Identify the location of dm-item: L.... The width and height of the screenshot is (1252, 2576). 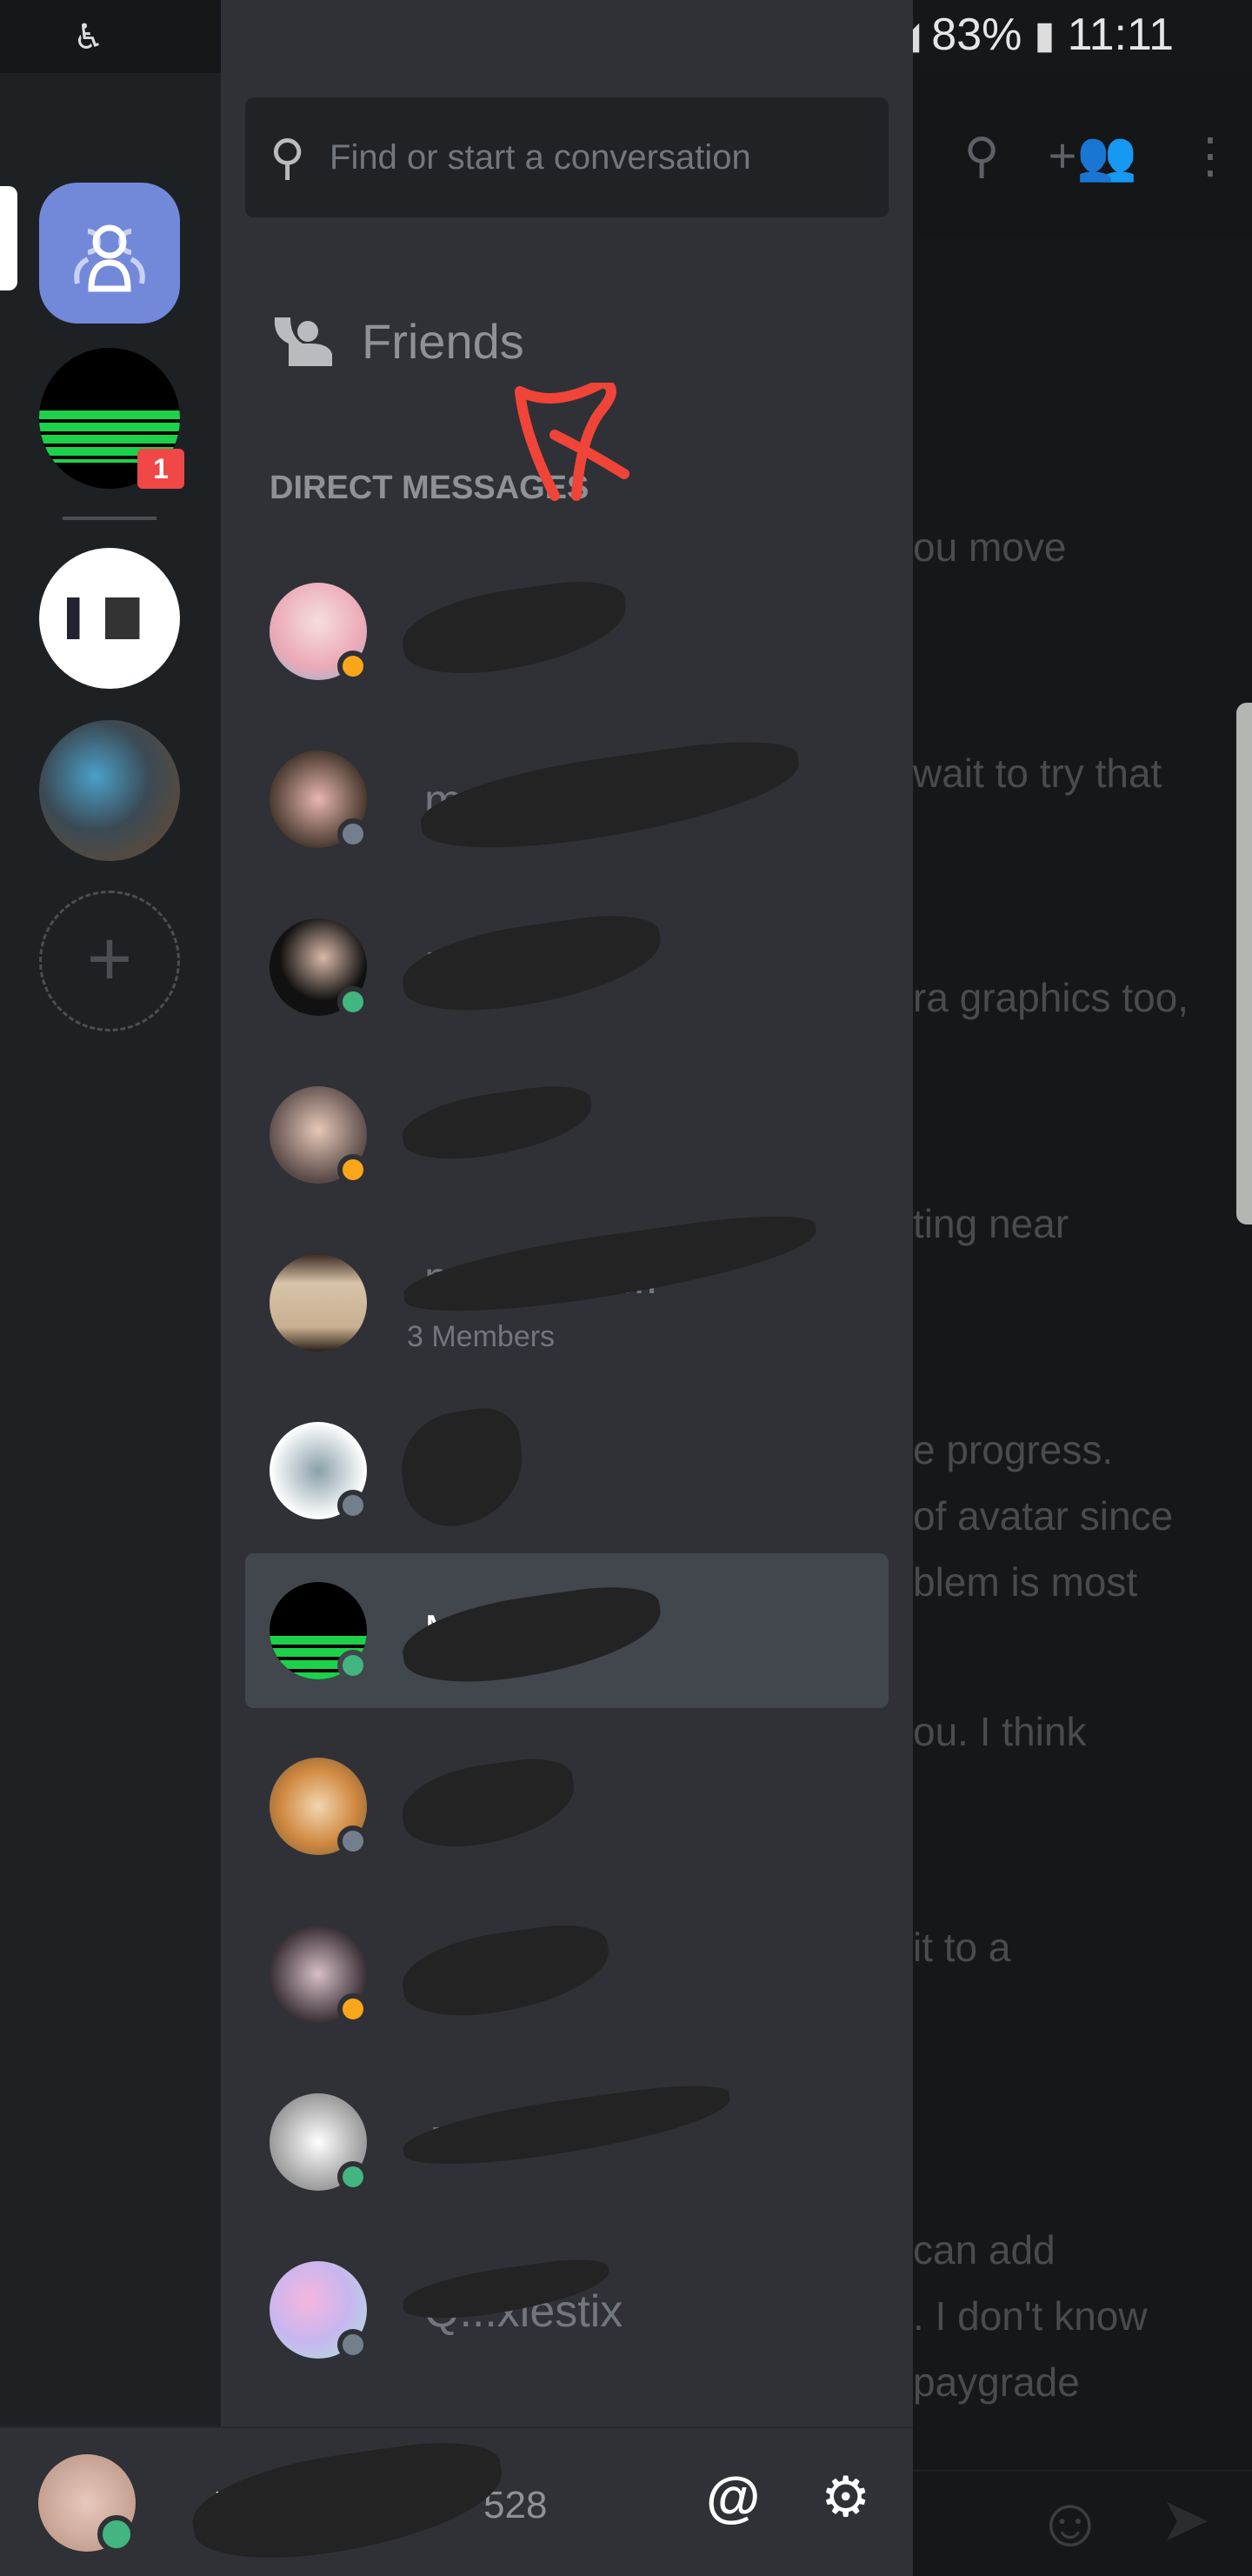
(567, 630).